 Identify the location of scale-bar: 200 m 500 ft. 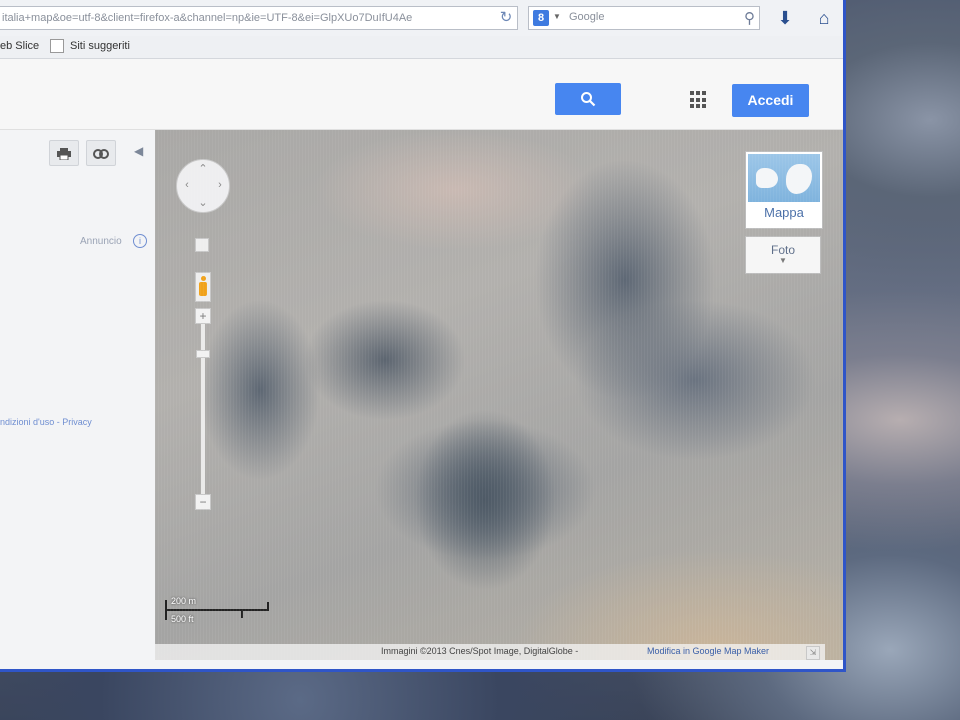
(218, 609).